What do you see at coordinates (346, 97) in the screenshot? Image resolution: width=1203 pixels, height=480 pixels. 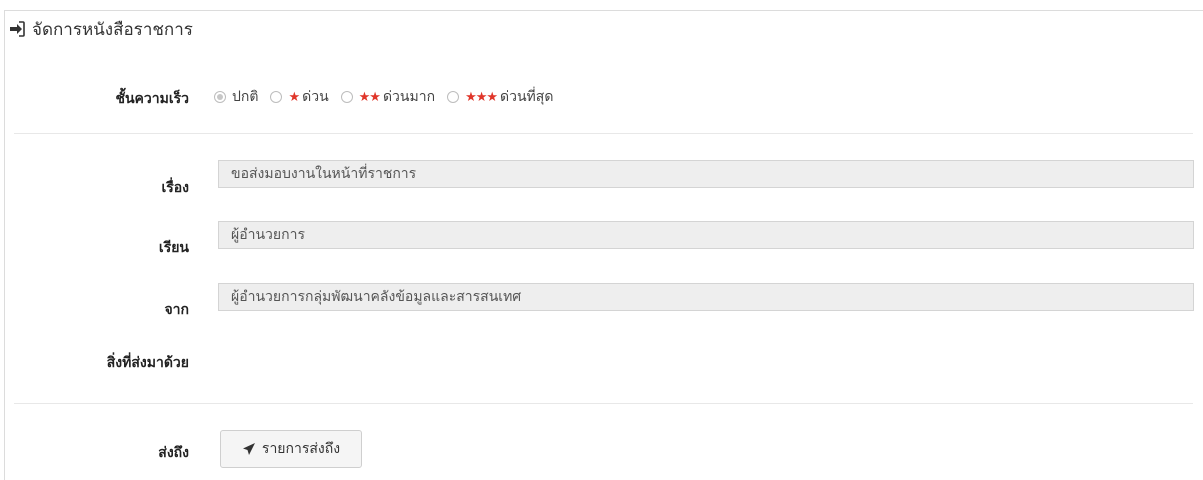 I see `radio-very-urgent` at bounding box center [346, 97].